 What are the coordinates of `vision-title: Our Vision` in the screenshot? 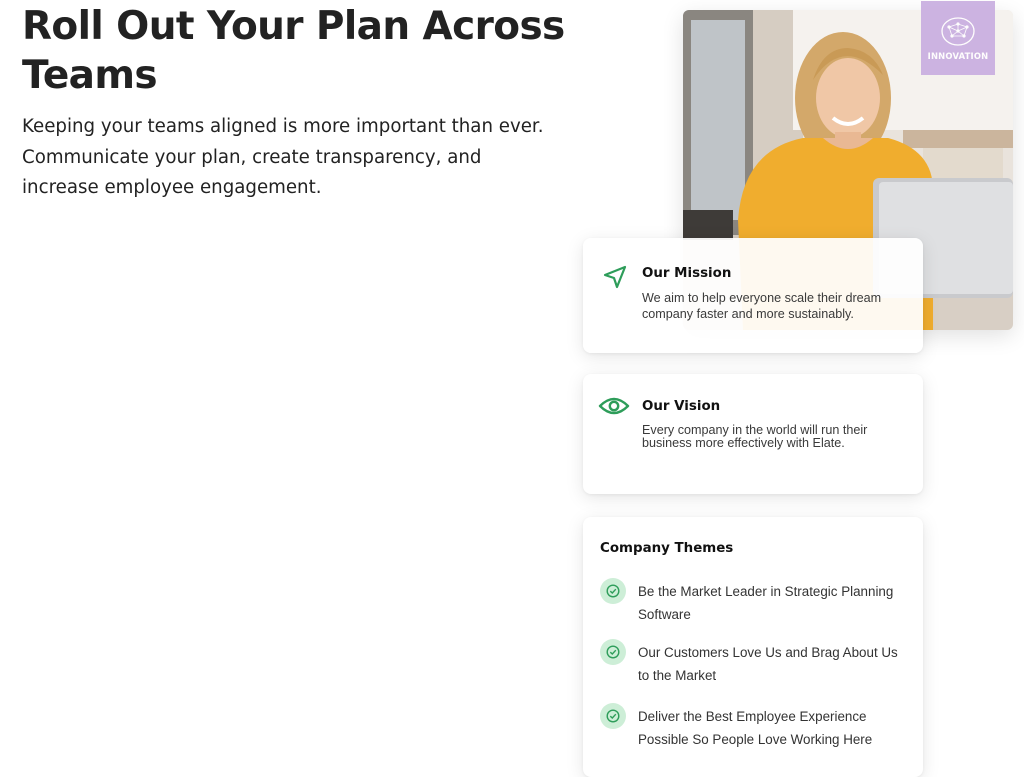 It's located at (681, 406).